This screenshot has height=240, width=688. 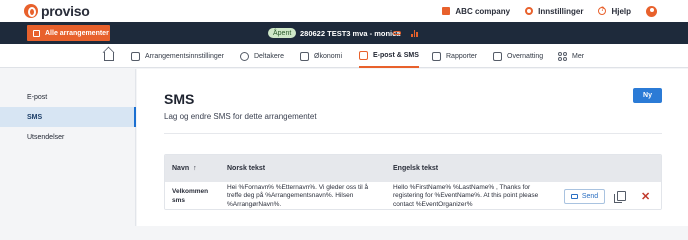 What do you see at coordinates (65, 11) in the screenshot?
I see `logo-text: proviso` at bounding box center [65, 11].